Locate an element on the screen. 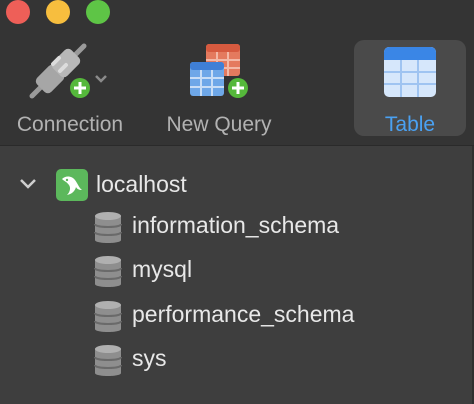  new-query-icon is located at coordinates (219, 71).